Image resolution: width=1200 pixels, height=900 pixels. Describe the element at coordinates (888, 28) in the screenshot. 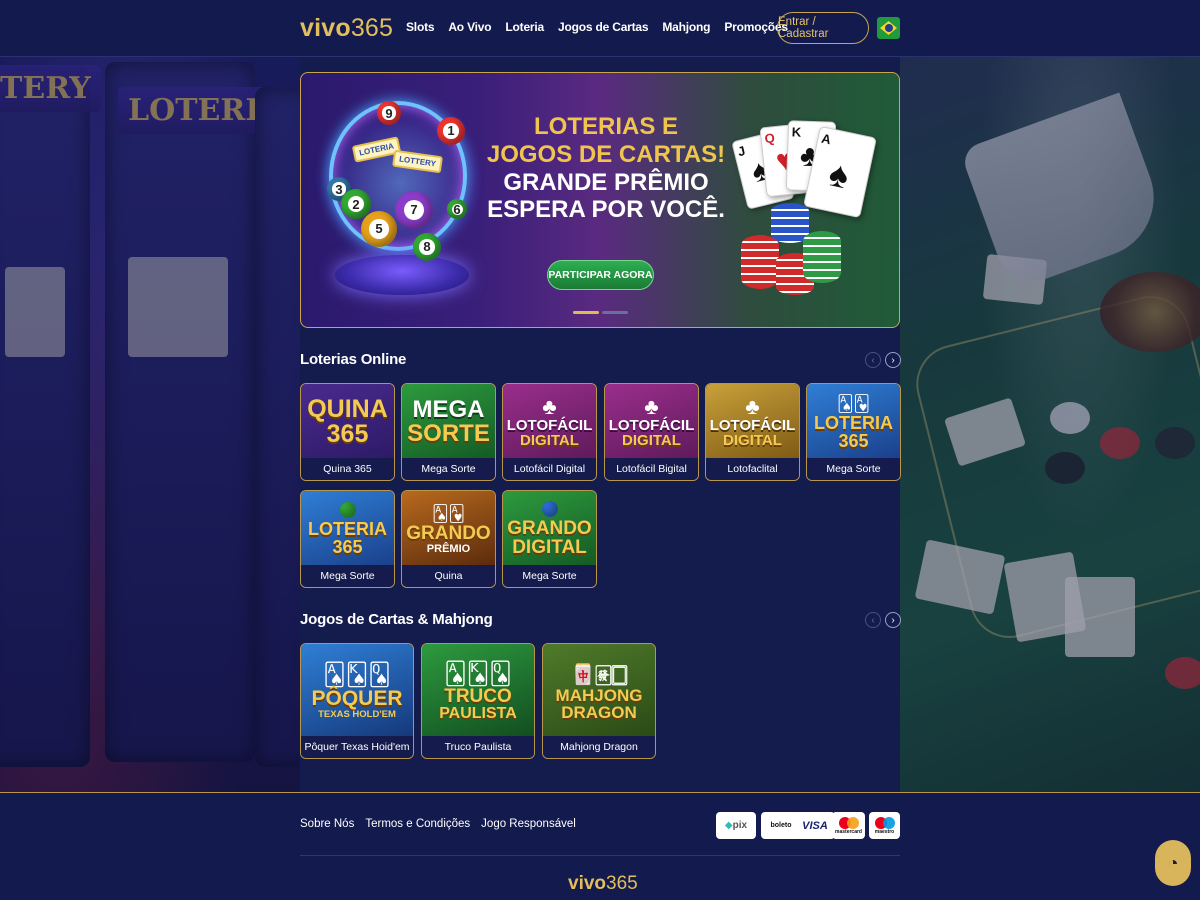

I see `brazil-flag-icon` at that location.